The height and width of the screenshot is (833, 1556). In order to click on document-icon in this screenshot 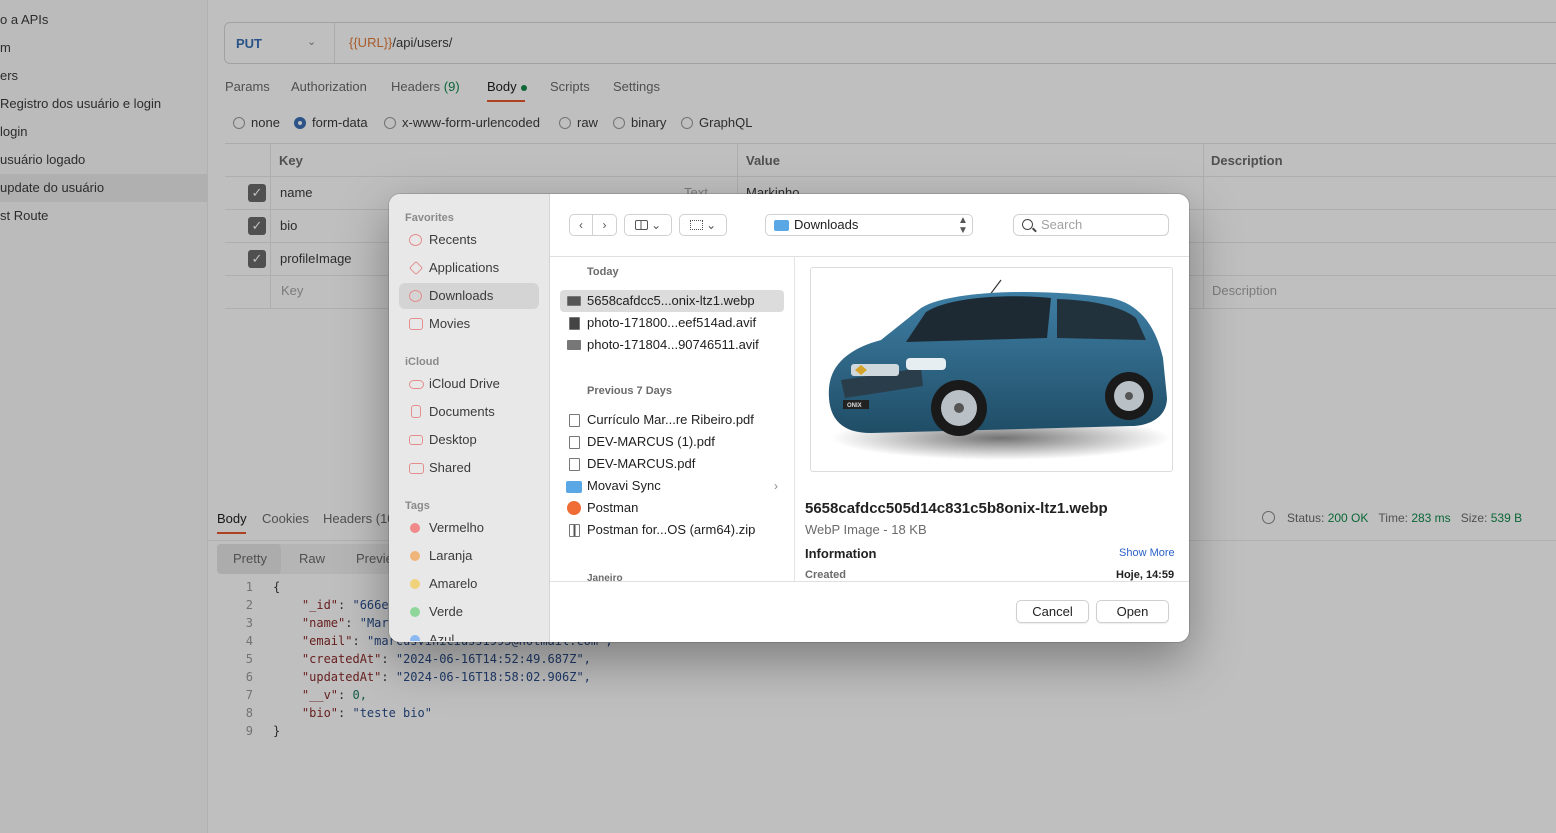, I will do `click(416, 411)`.